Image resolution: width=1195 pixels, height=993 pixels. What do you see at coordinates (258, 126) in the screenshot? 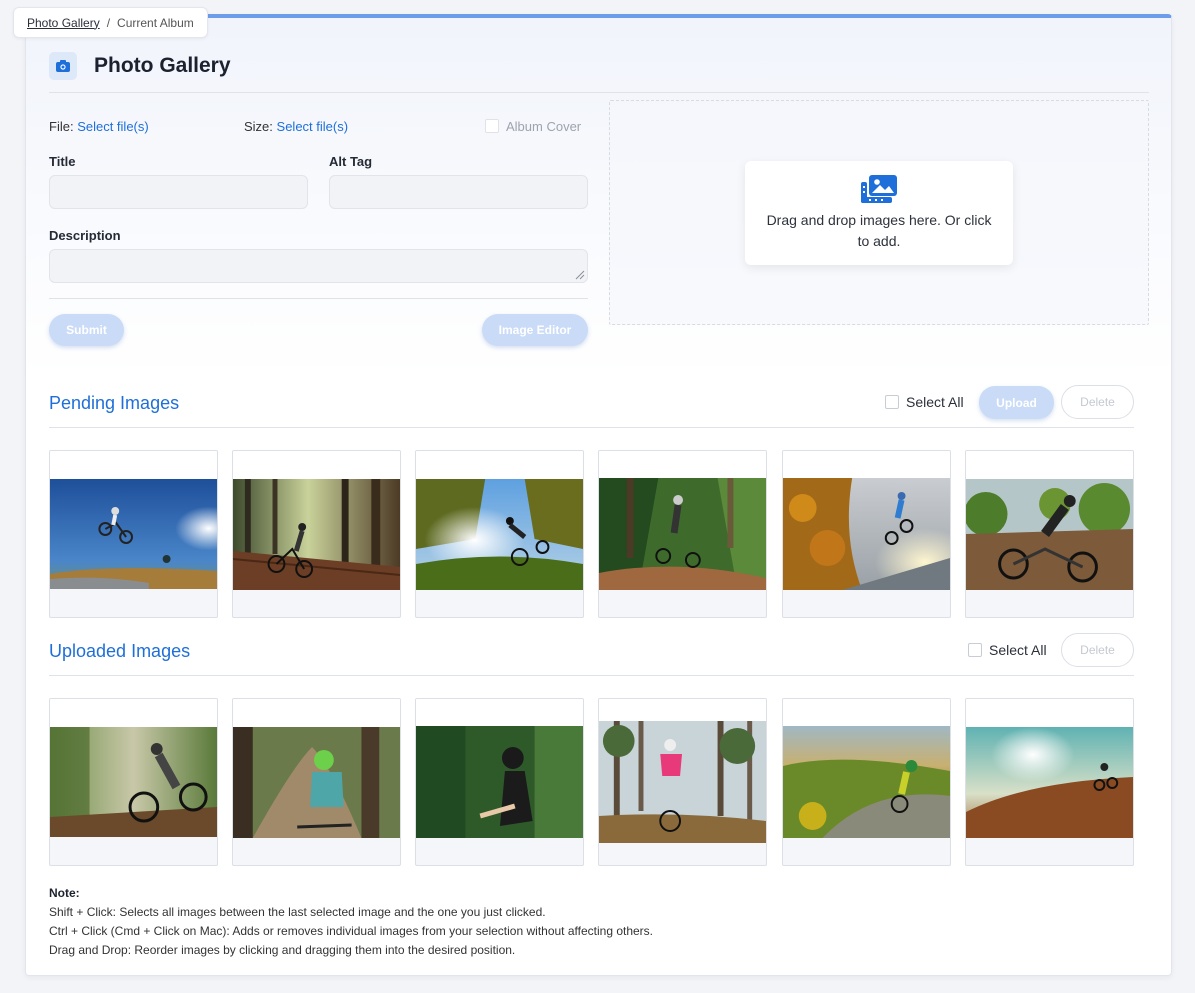
I see `size-label: Size:` at bounding box center [258, 126].